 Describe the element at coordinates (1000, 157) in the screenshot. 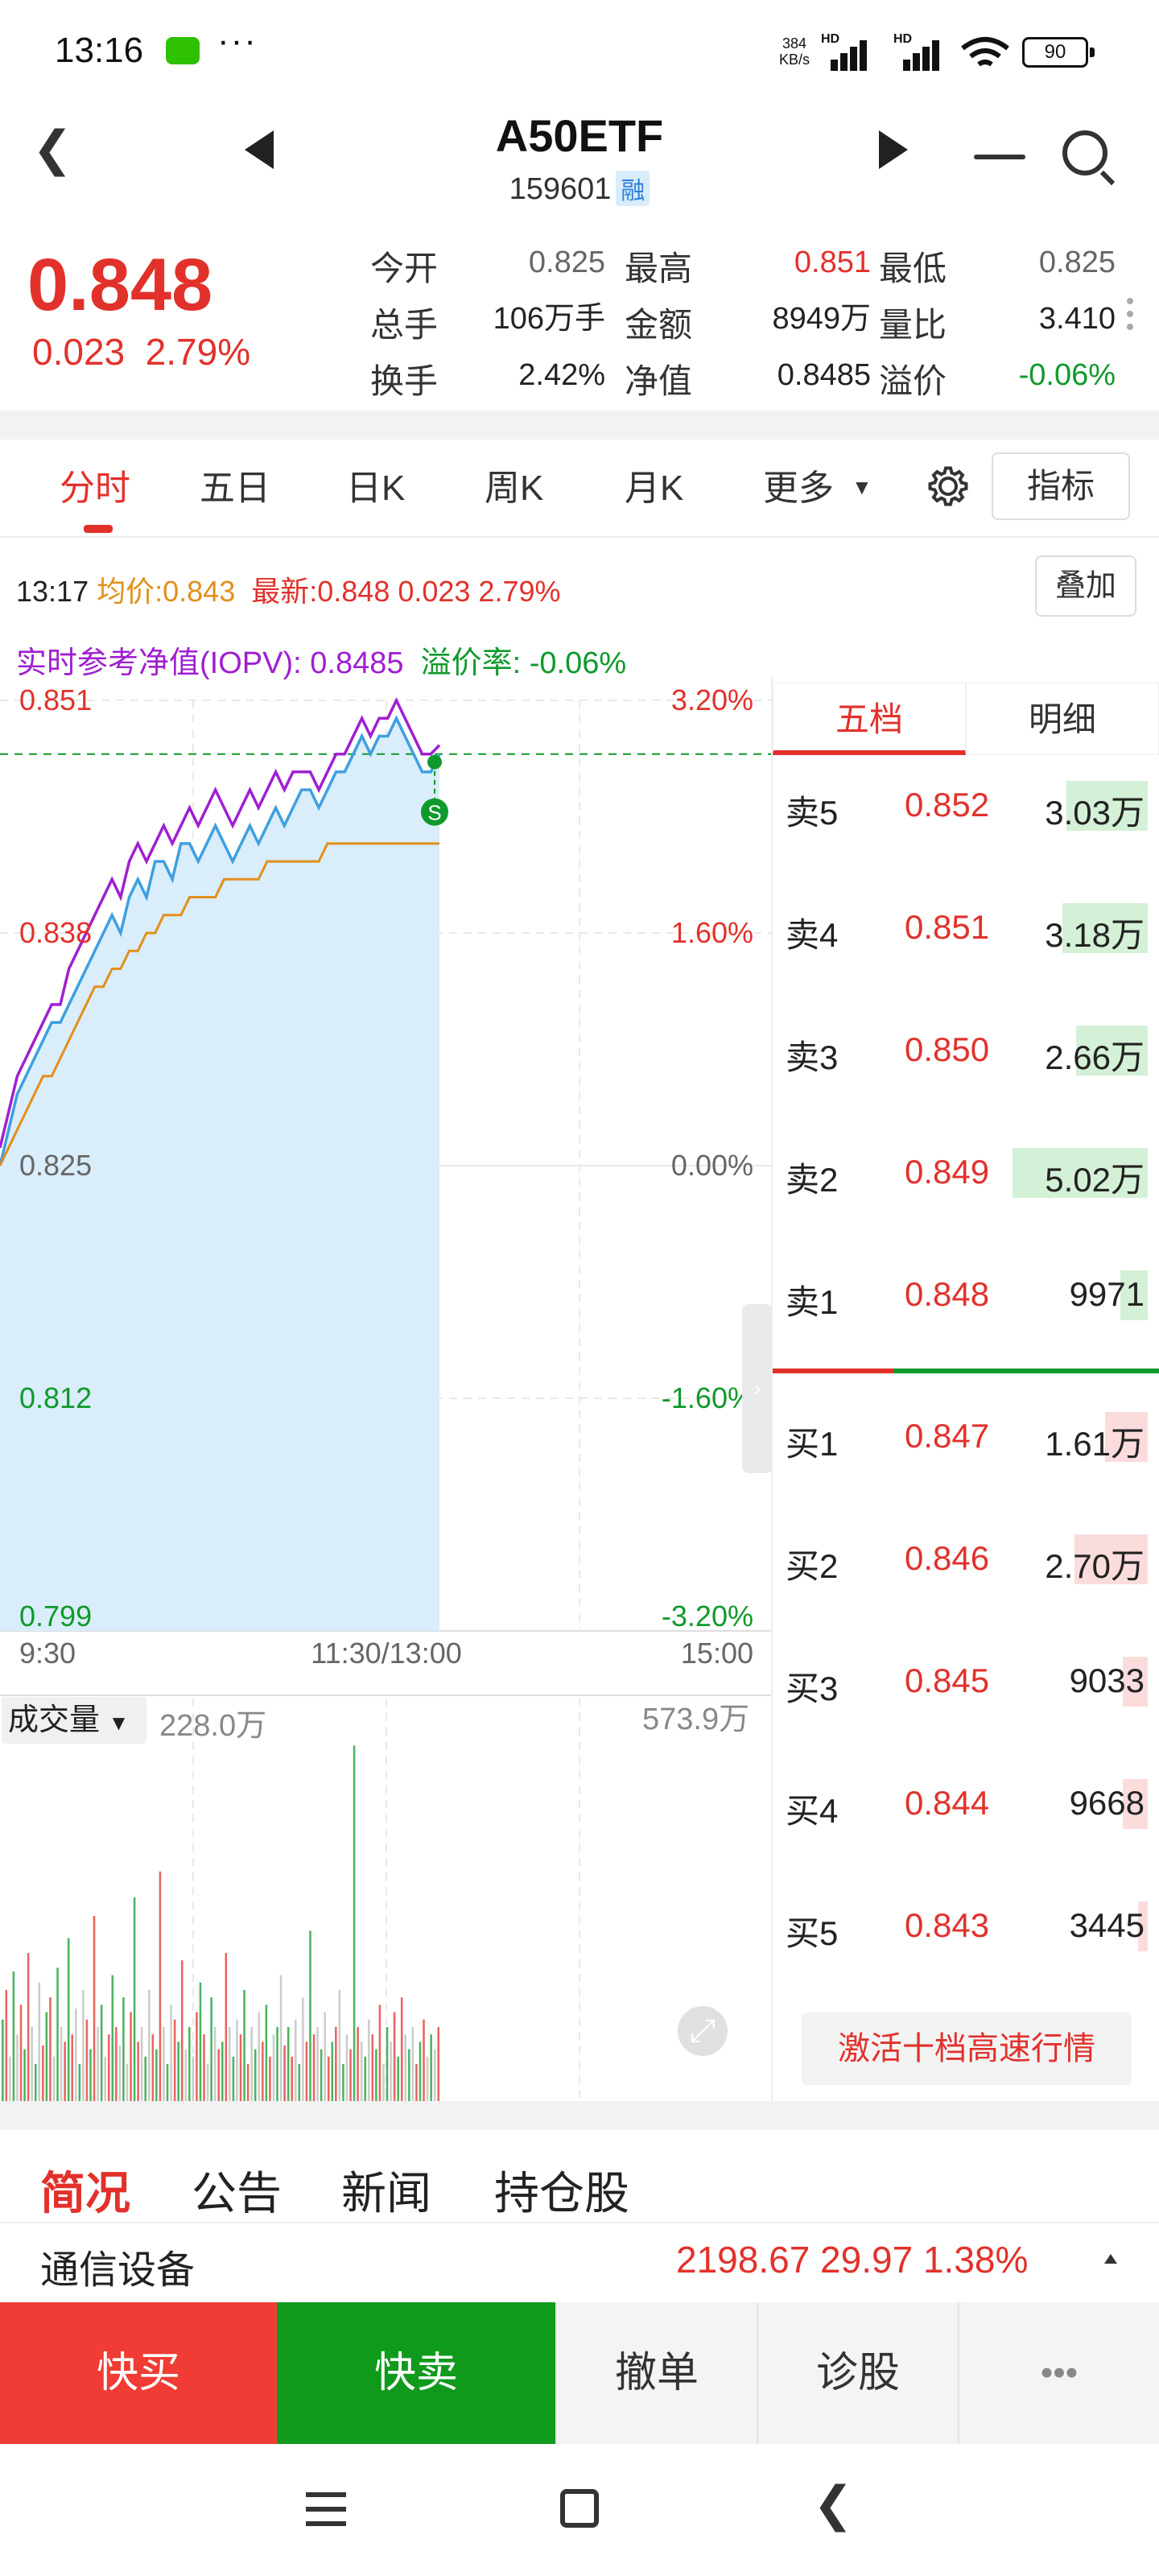

I see `minimize-icon` at that location.